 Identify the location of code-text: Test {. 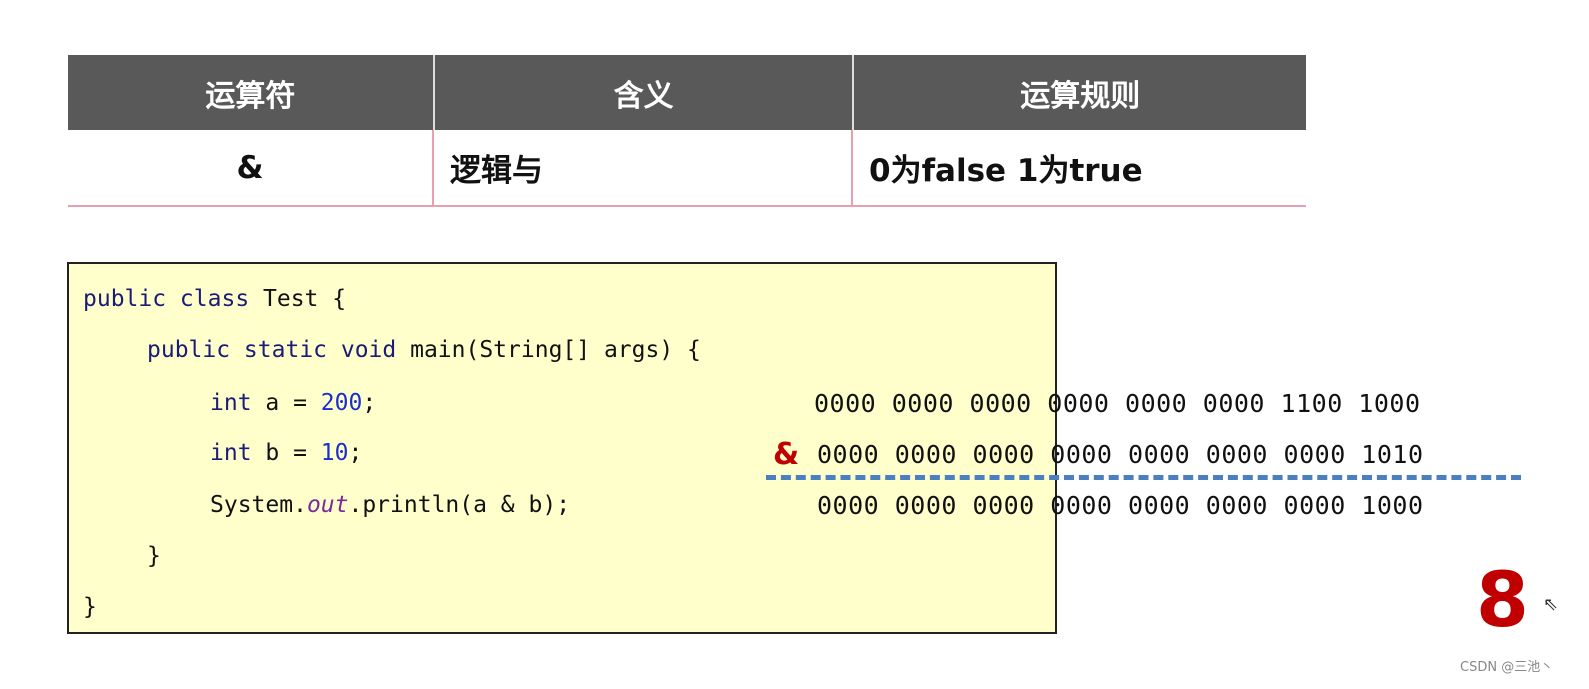
(298, 299).